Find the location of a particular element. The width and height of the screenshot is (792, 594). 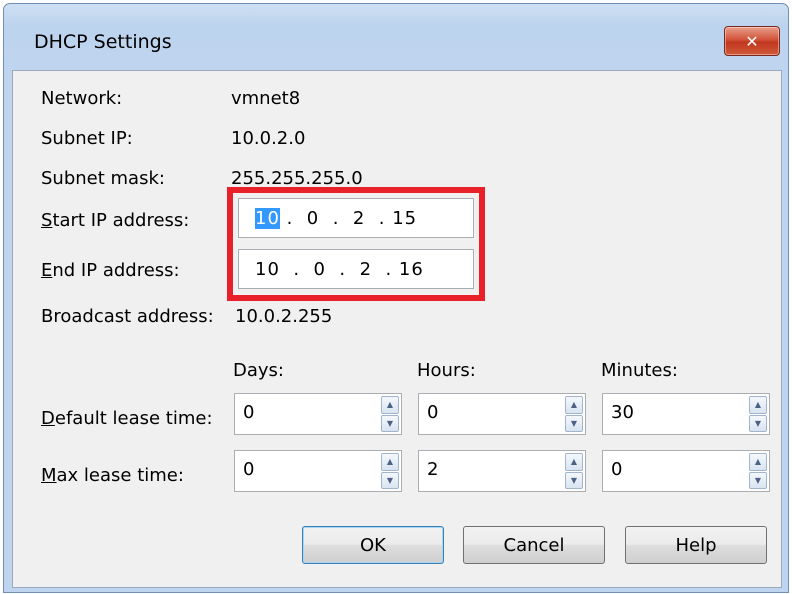

default-hours-spinner: 0 ▲ ▼ is located at coordinates (502, 414).